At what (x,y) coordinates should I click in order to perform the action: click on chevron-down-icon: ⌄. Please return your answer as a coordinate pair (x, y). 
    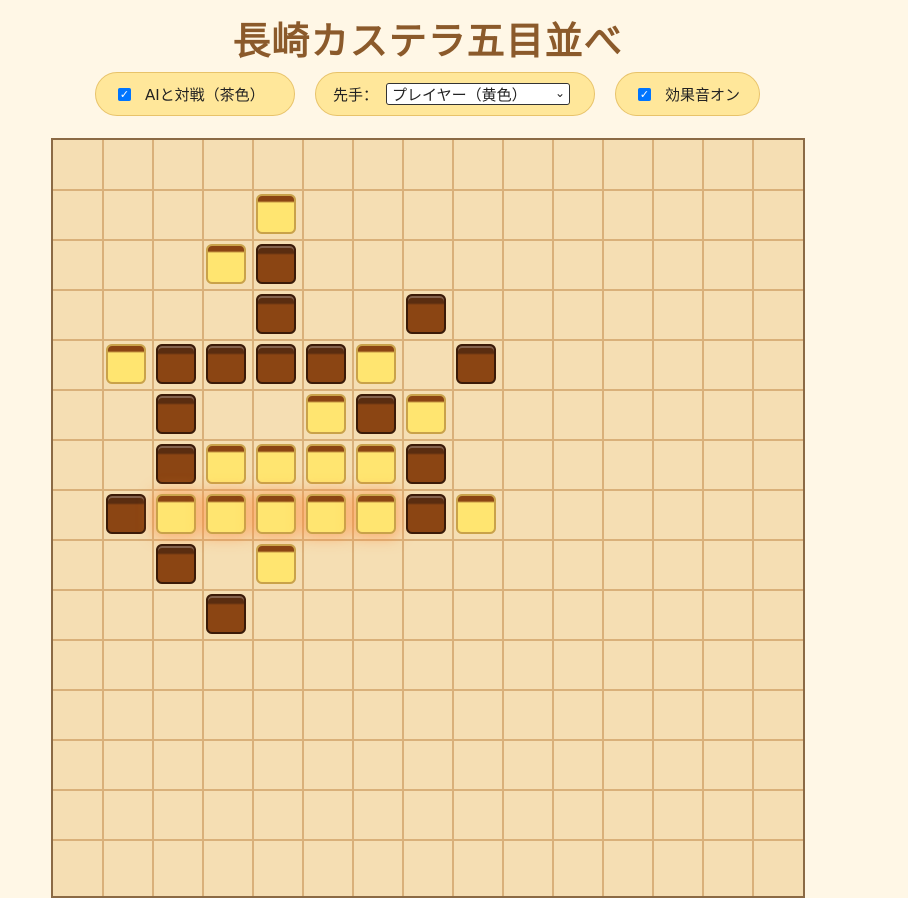
    Looking at the image, I should click on (560, 93).